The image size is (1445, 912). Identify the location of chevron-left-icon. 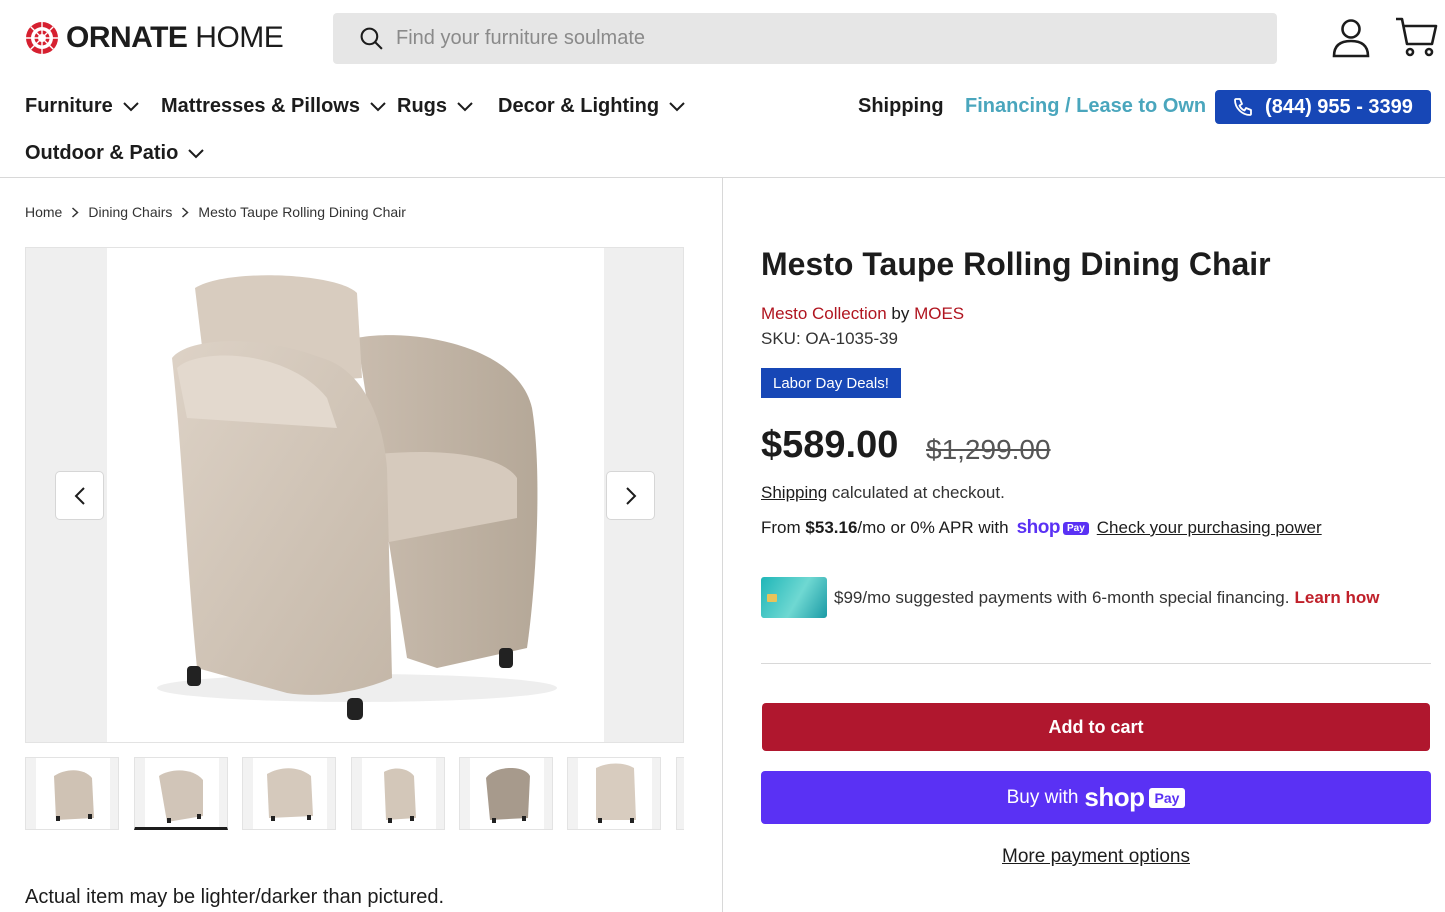
(79, 495).